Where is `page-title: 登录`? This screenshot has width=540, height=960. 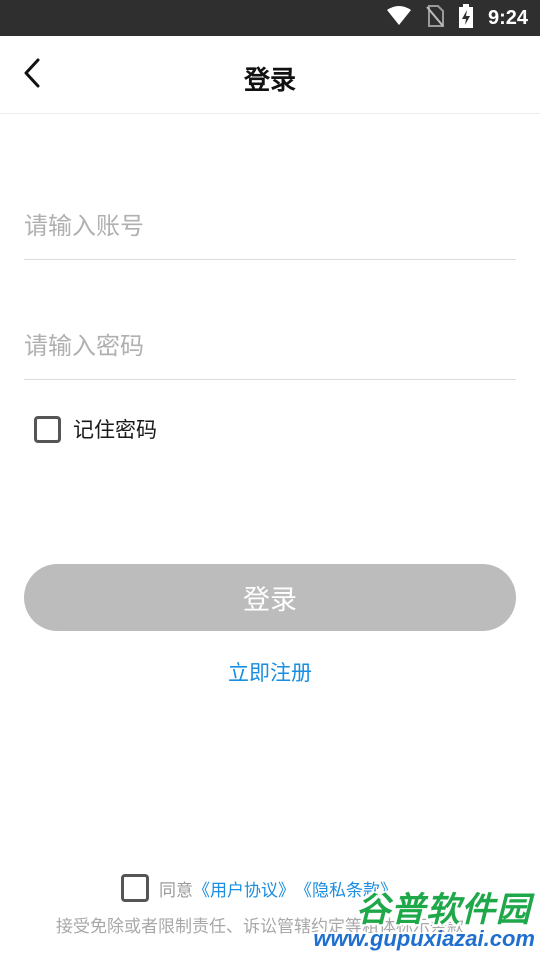
page-title: 登录 is located at coordinates (269, 81).